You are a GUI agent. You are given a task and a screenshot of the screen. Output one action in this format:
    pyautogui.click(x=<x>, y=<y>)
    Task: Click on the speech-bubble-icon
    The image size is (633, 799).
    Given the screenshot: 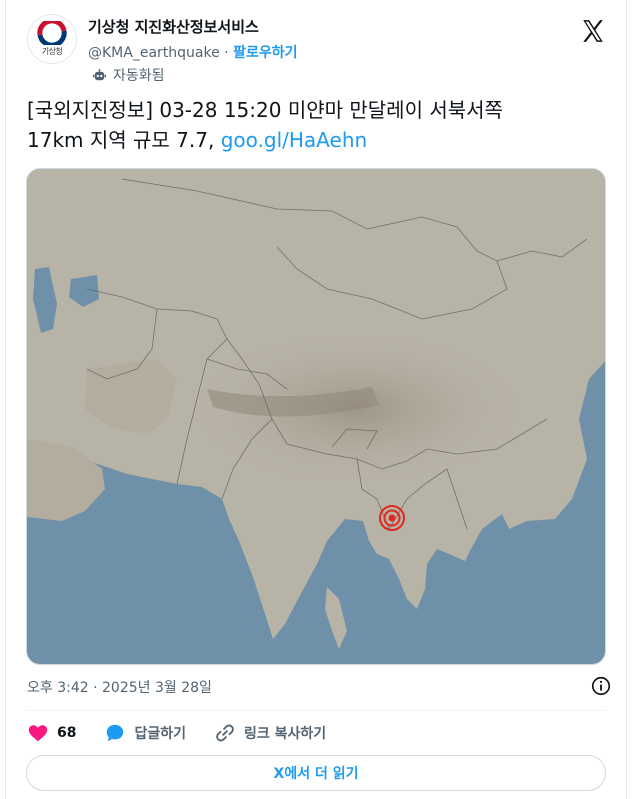 What is the action you would take?
    pyautogui.click(x=115, y=733)
    